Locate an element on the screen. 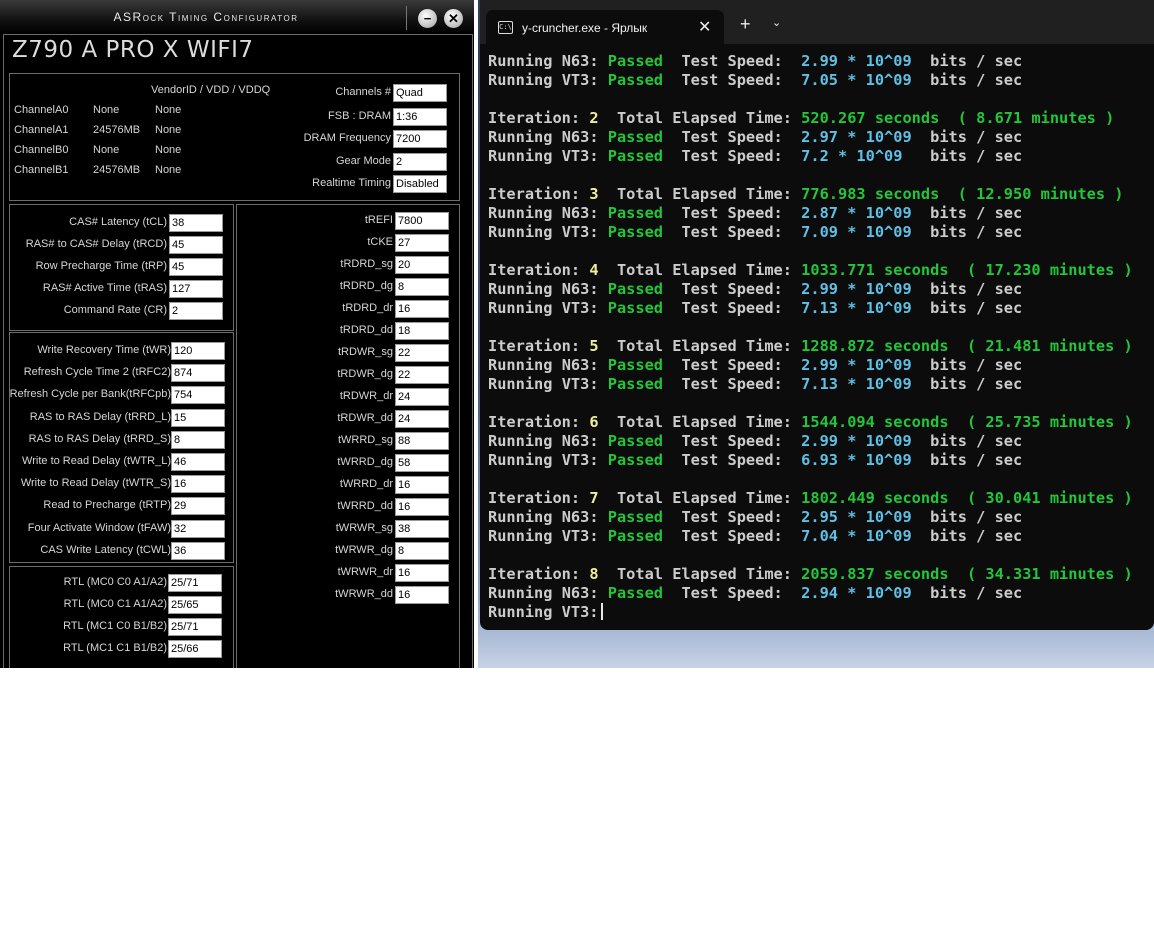  info-field: Disabled is located at coordinates (420, 184).